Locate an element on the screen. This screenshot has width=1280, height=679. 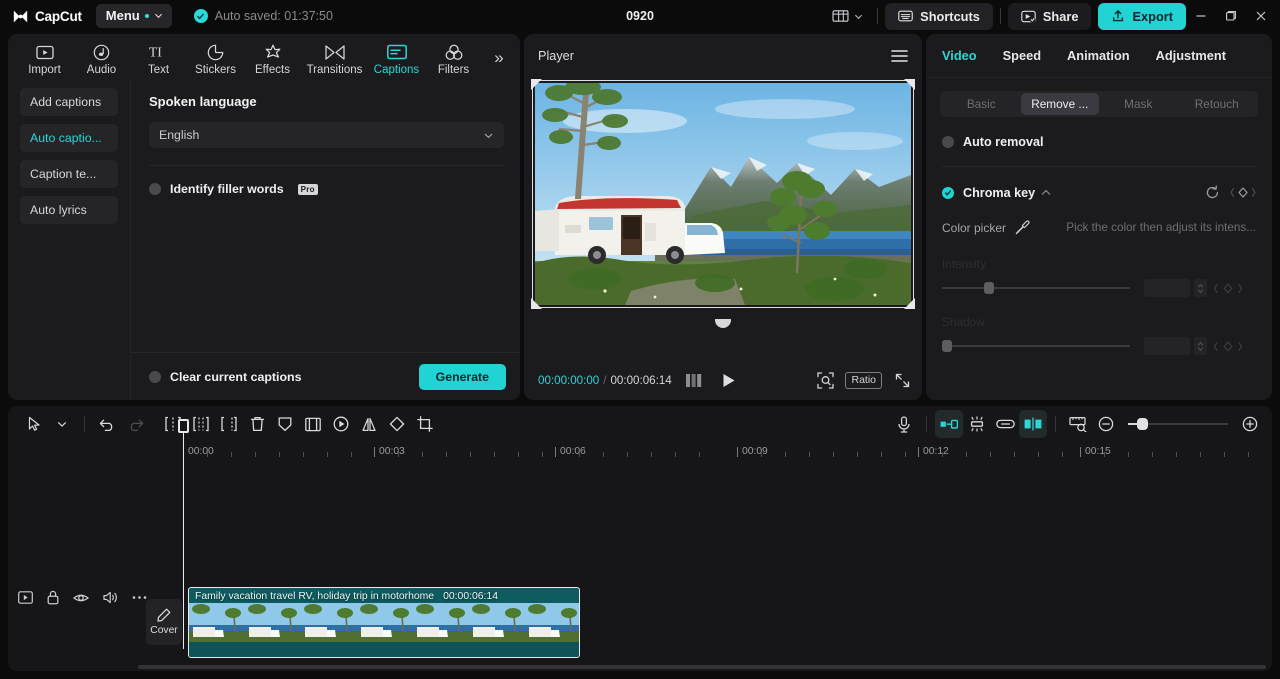
zoom-slider-knob is located at coordinates (1142, 424).